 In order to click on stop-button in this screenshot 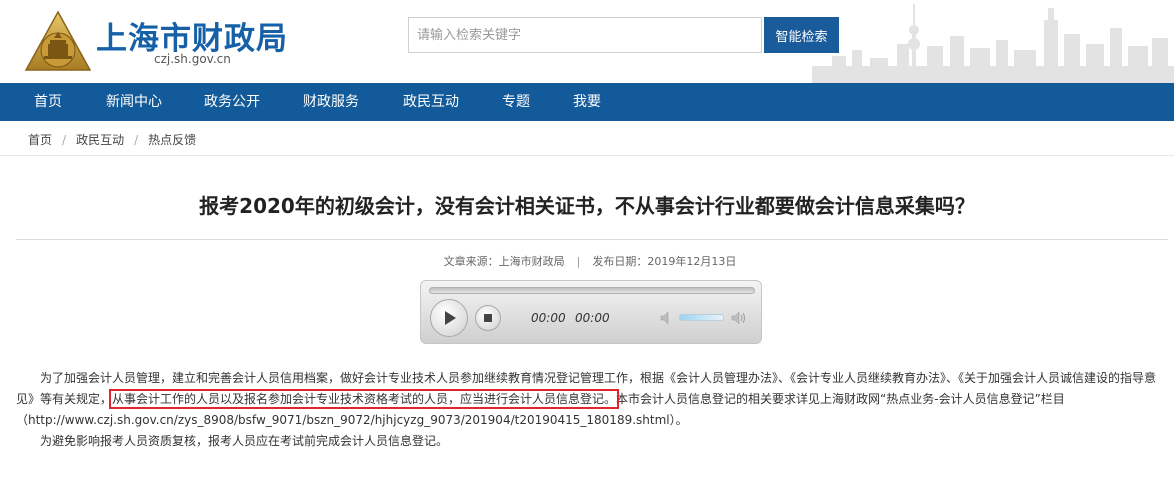, I will do `click(488, 318)`.